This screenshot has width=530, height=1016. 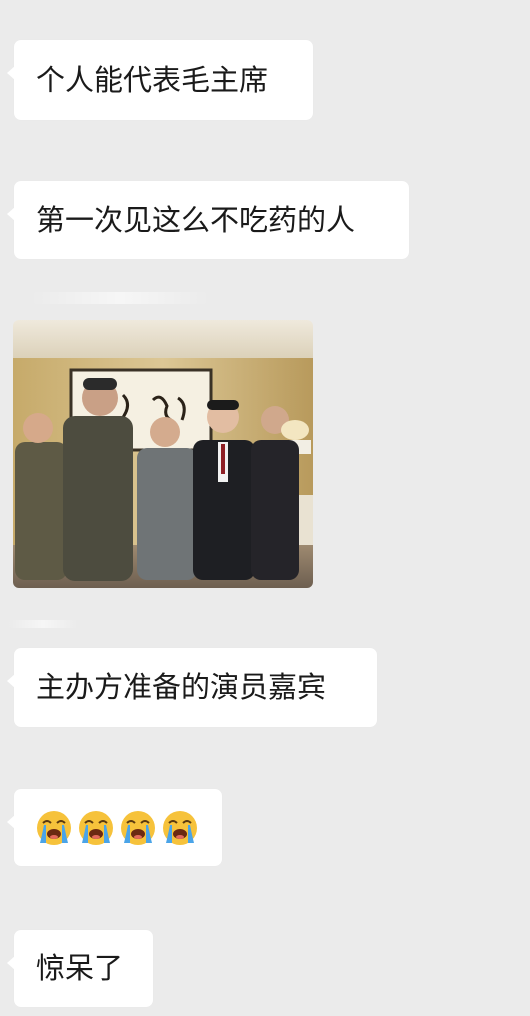 I want to click on message-bubble: 第一次见这么不吃药的人, so click(x=208, y=220).